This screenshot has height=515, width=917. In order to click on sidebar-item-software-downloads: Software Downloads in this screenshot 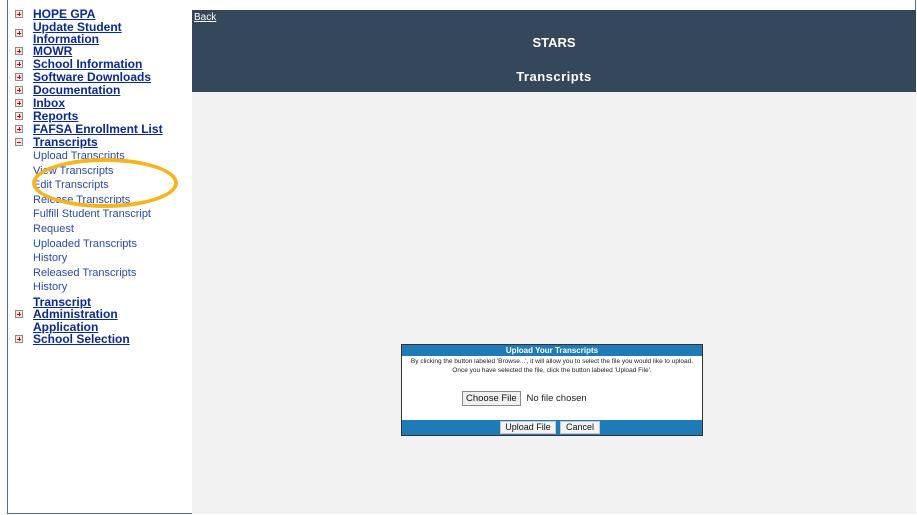, I will do `click(101, 77)`.